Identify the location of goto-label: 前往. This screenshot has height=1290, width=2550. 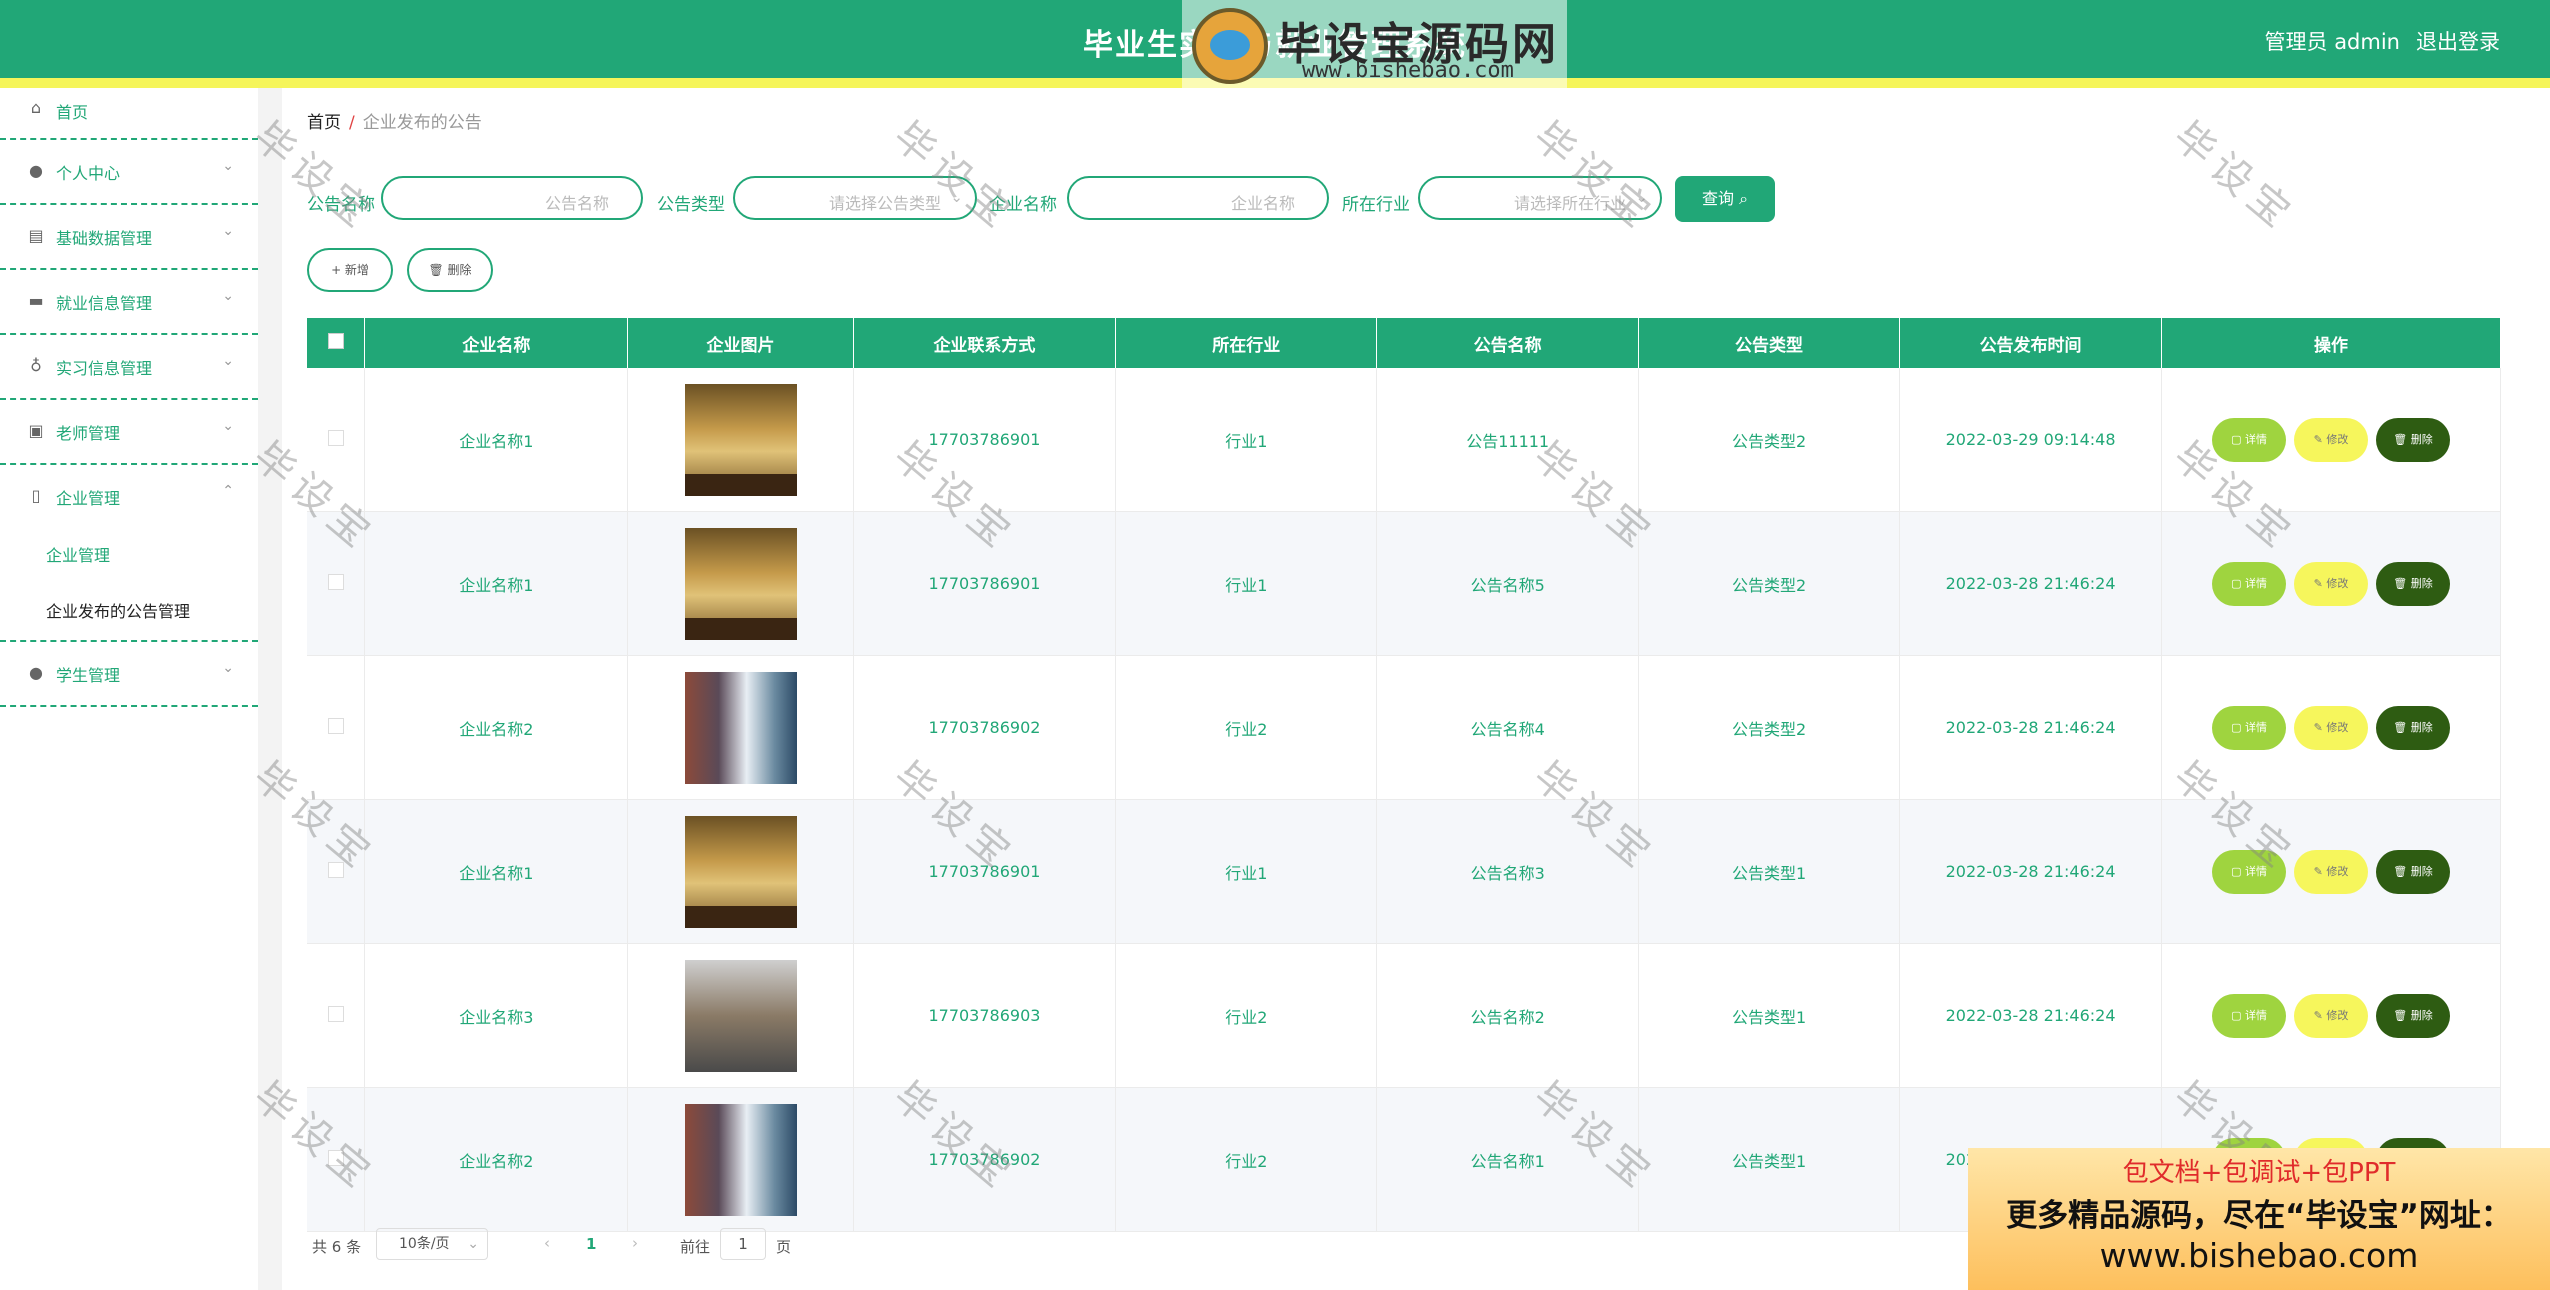
(695, 1247).